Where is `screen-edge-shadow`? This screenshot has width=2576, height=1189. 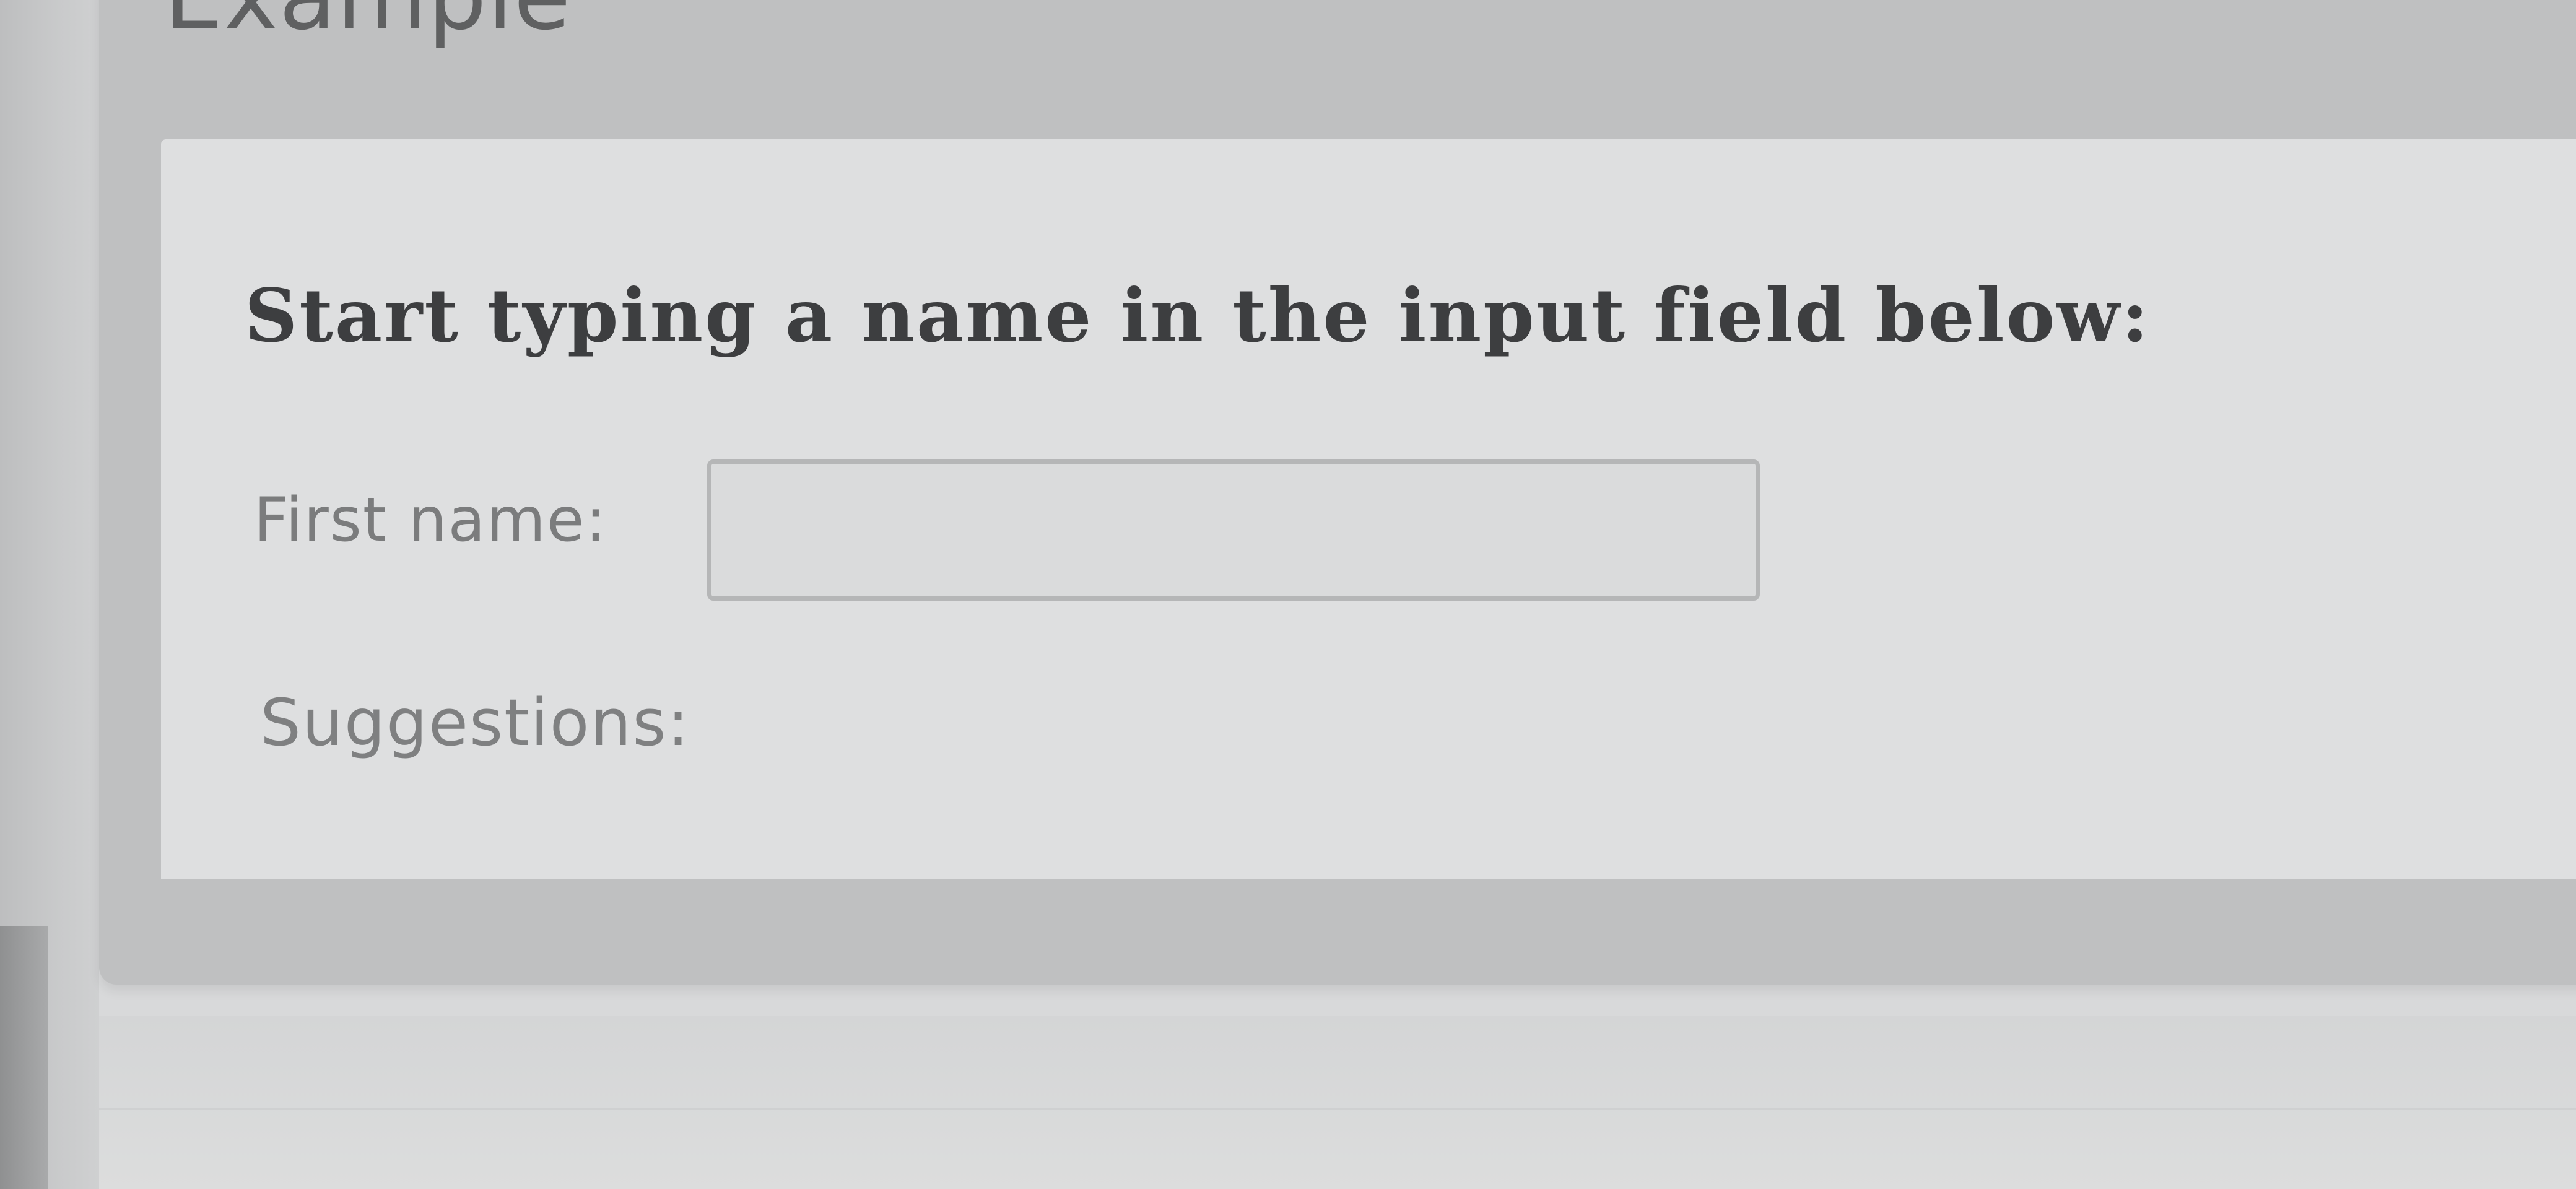
screen-edge-shadow is located at coordinates (24, 1057).